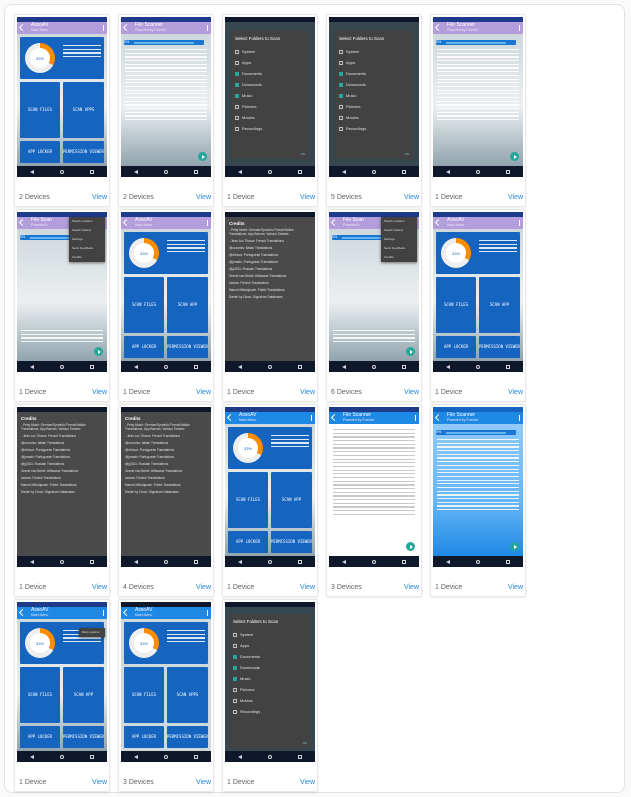  What do you see at coordinates (270, 62) in the screenshot?
I see `folder-option: Apps` at bounding box center [270, 62].